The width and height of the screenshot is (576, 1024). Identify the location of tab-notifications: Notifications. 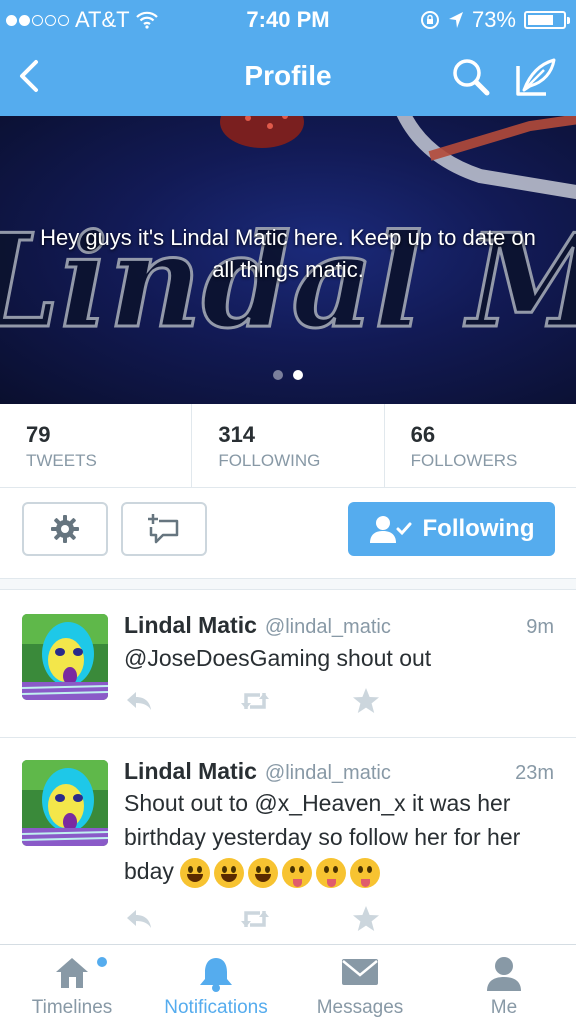
(216, 984).